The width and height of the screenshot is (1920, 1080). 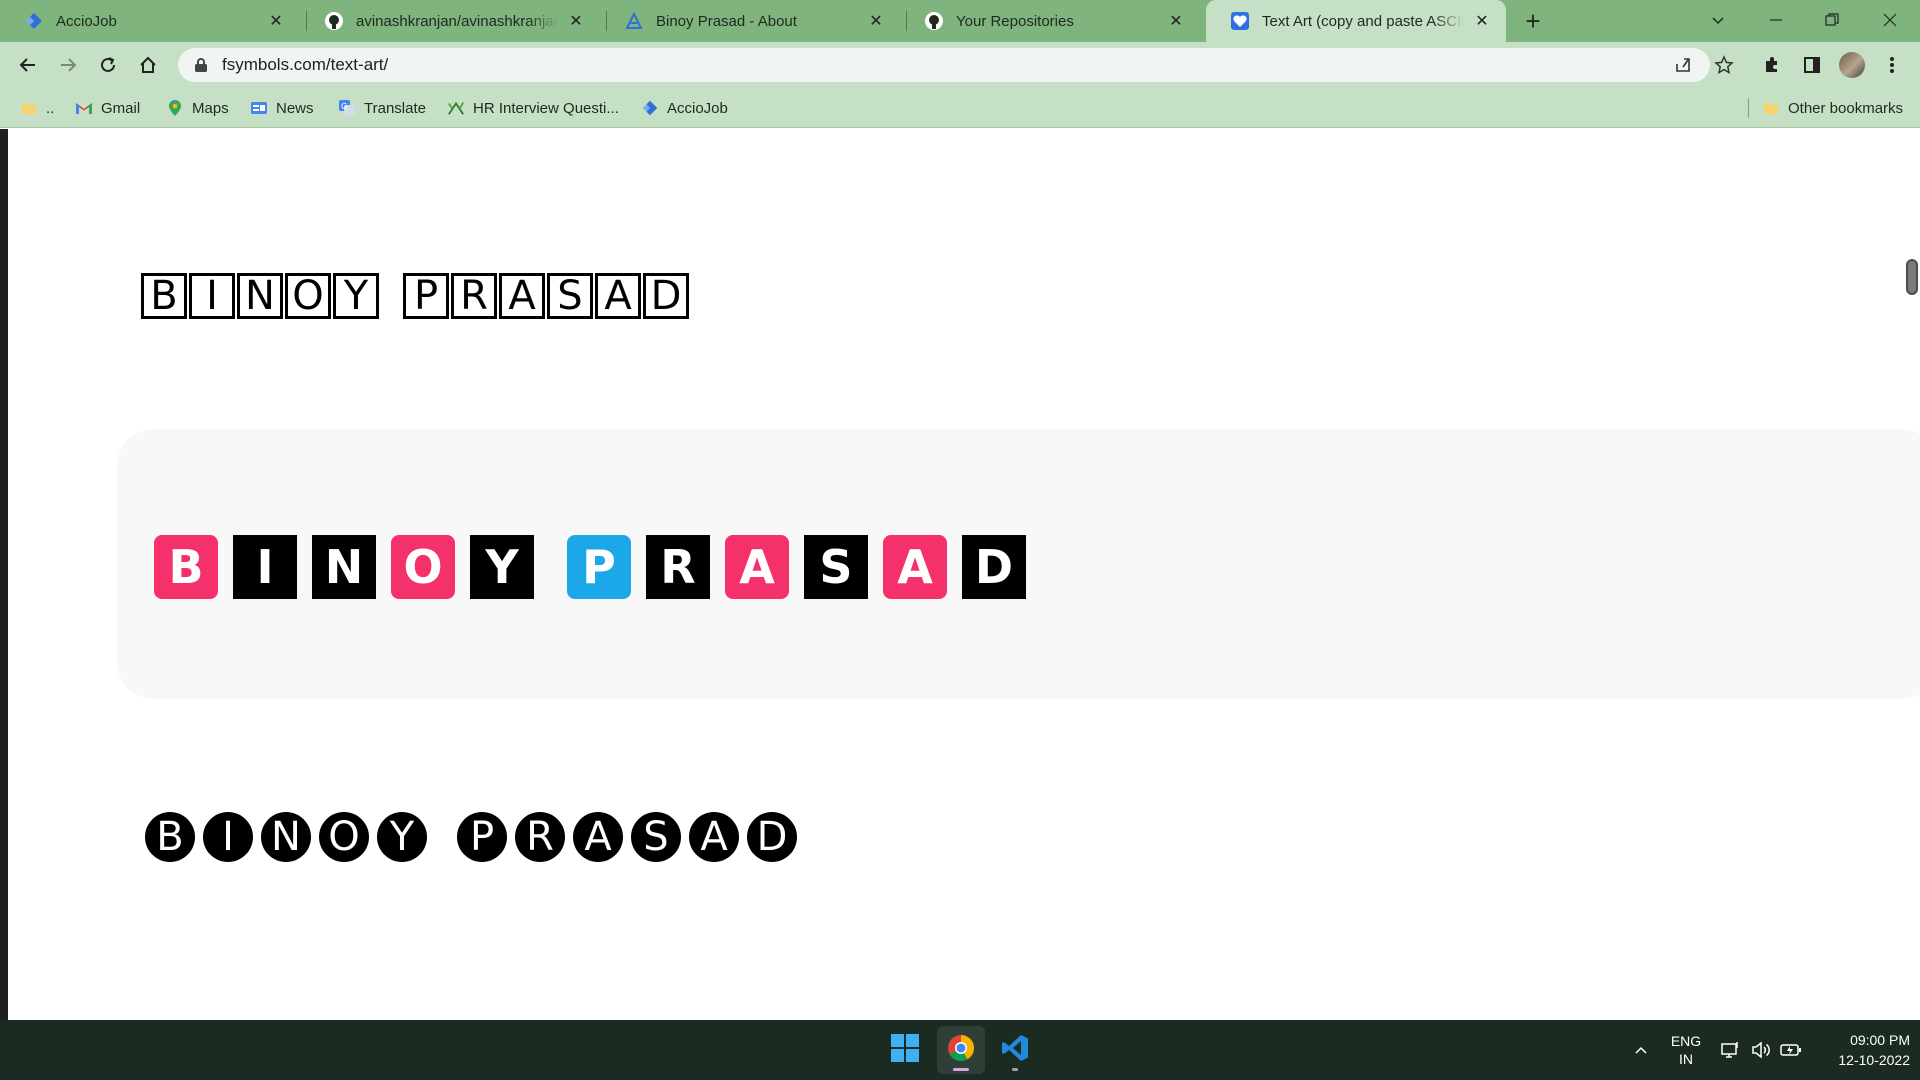 I want to click on home-icon, so click(x=148, y=65).